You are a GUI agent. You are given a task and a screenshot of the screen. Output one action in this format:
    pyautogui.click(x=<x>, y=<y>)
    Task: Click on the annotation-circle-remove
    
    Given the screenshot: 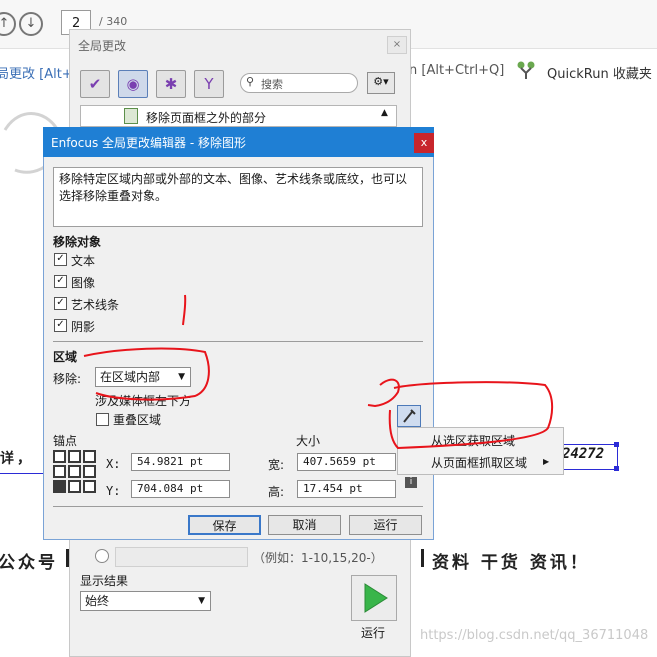 What is the action you would take?
    pyautogui.click(x=146, y=374)
    